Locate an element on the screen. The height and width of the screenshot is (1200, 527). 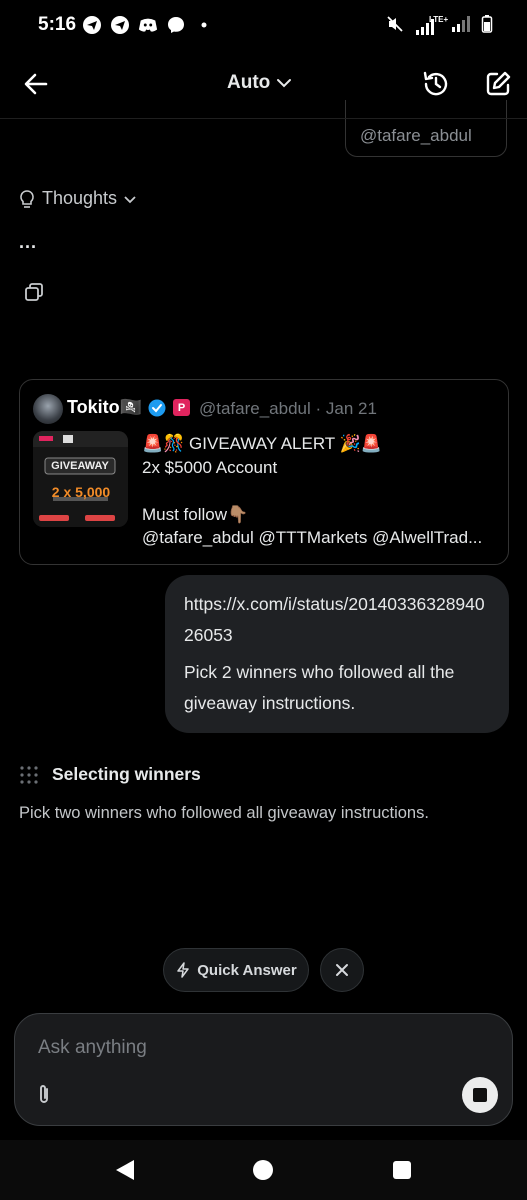
mute-icon is located at coordinates (395, 26).